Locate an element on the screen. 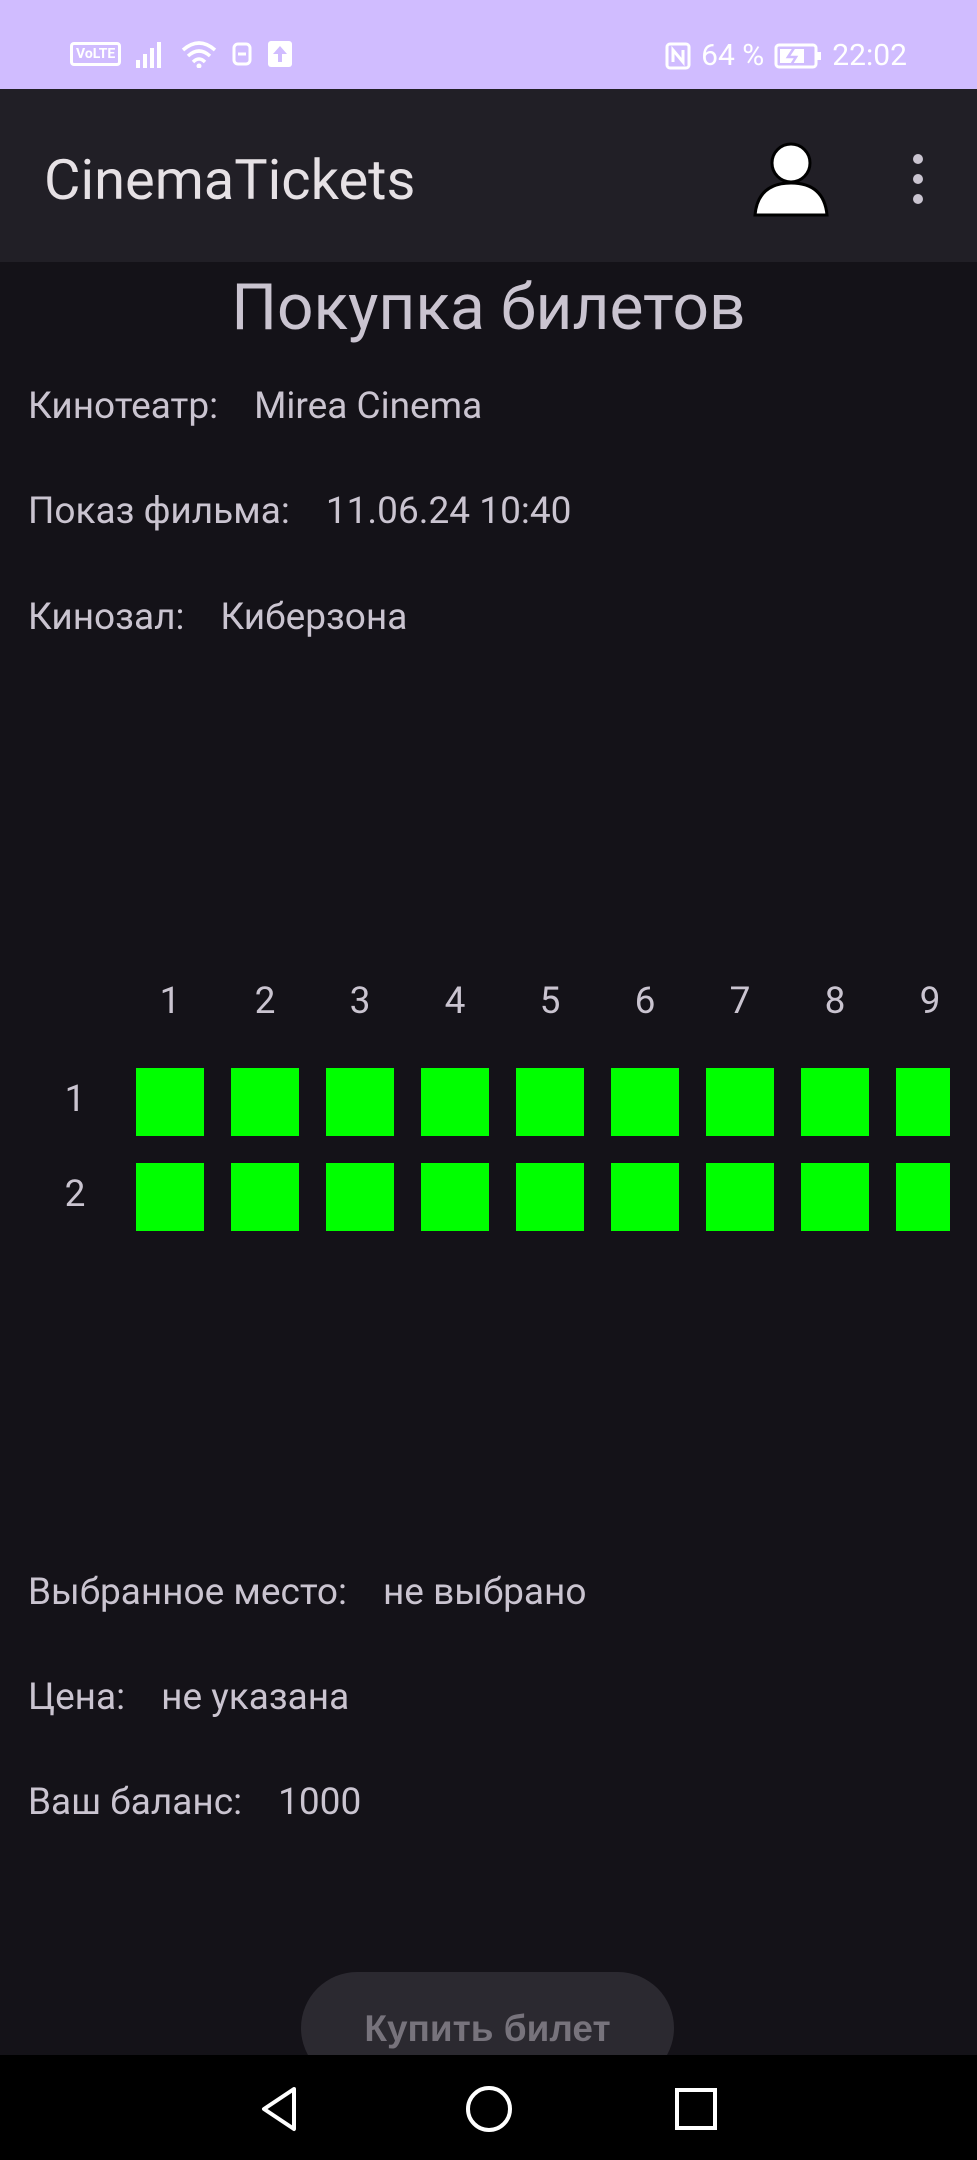 The width and height of the screenshot is (977, 2160). upload-icon is located at coordinates (280, 54).